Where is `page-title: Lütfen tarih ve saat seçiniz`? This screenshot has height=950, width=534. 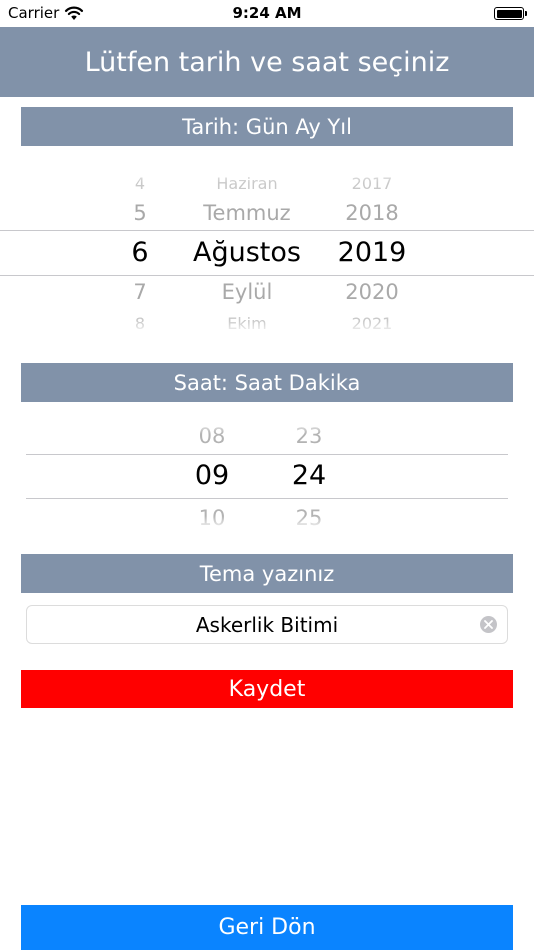 page-title: Lütfen tarih ve saat seçiniz is located at coordinates (267, 62).